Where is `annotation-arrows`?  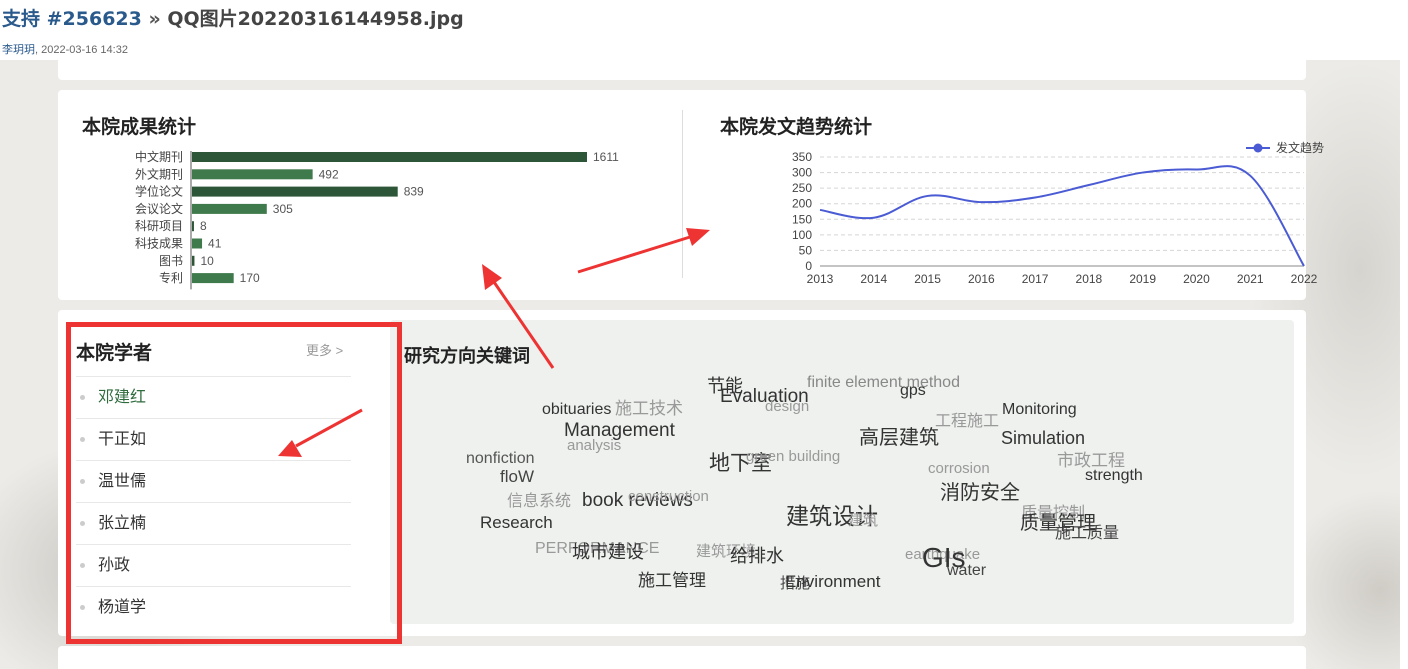
annotation-arrows is located at coordinates (494, 342).